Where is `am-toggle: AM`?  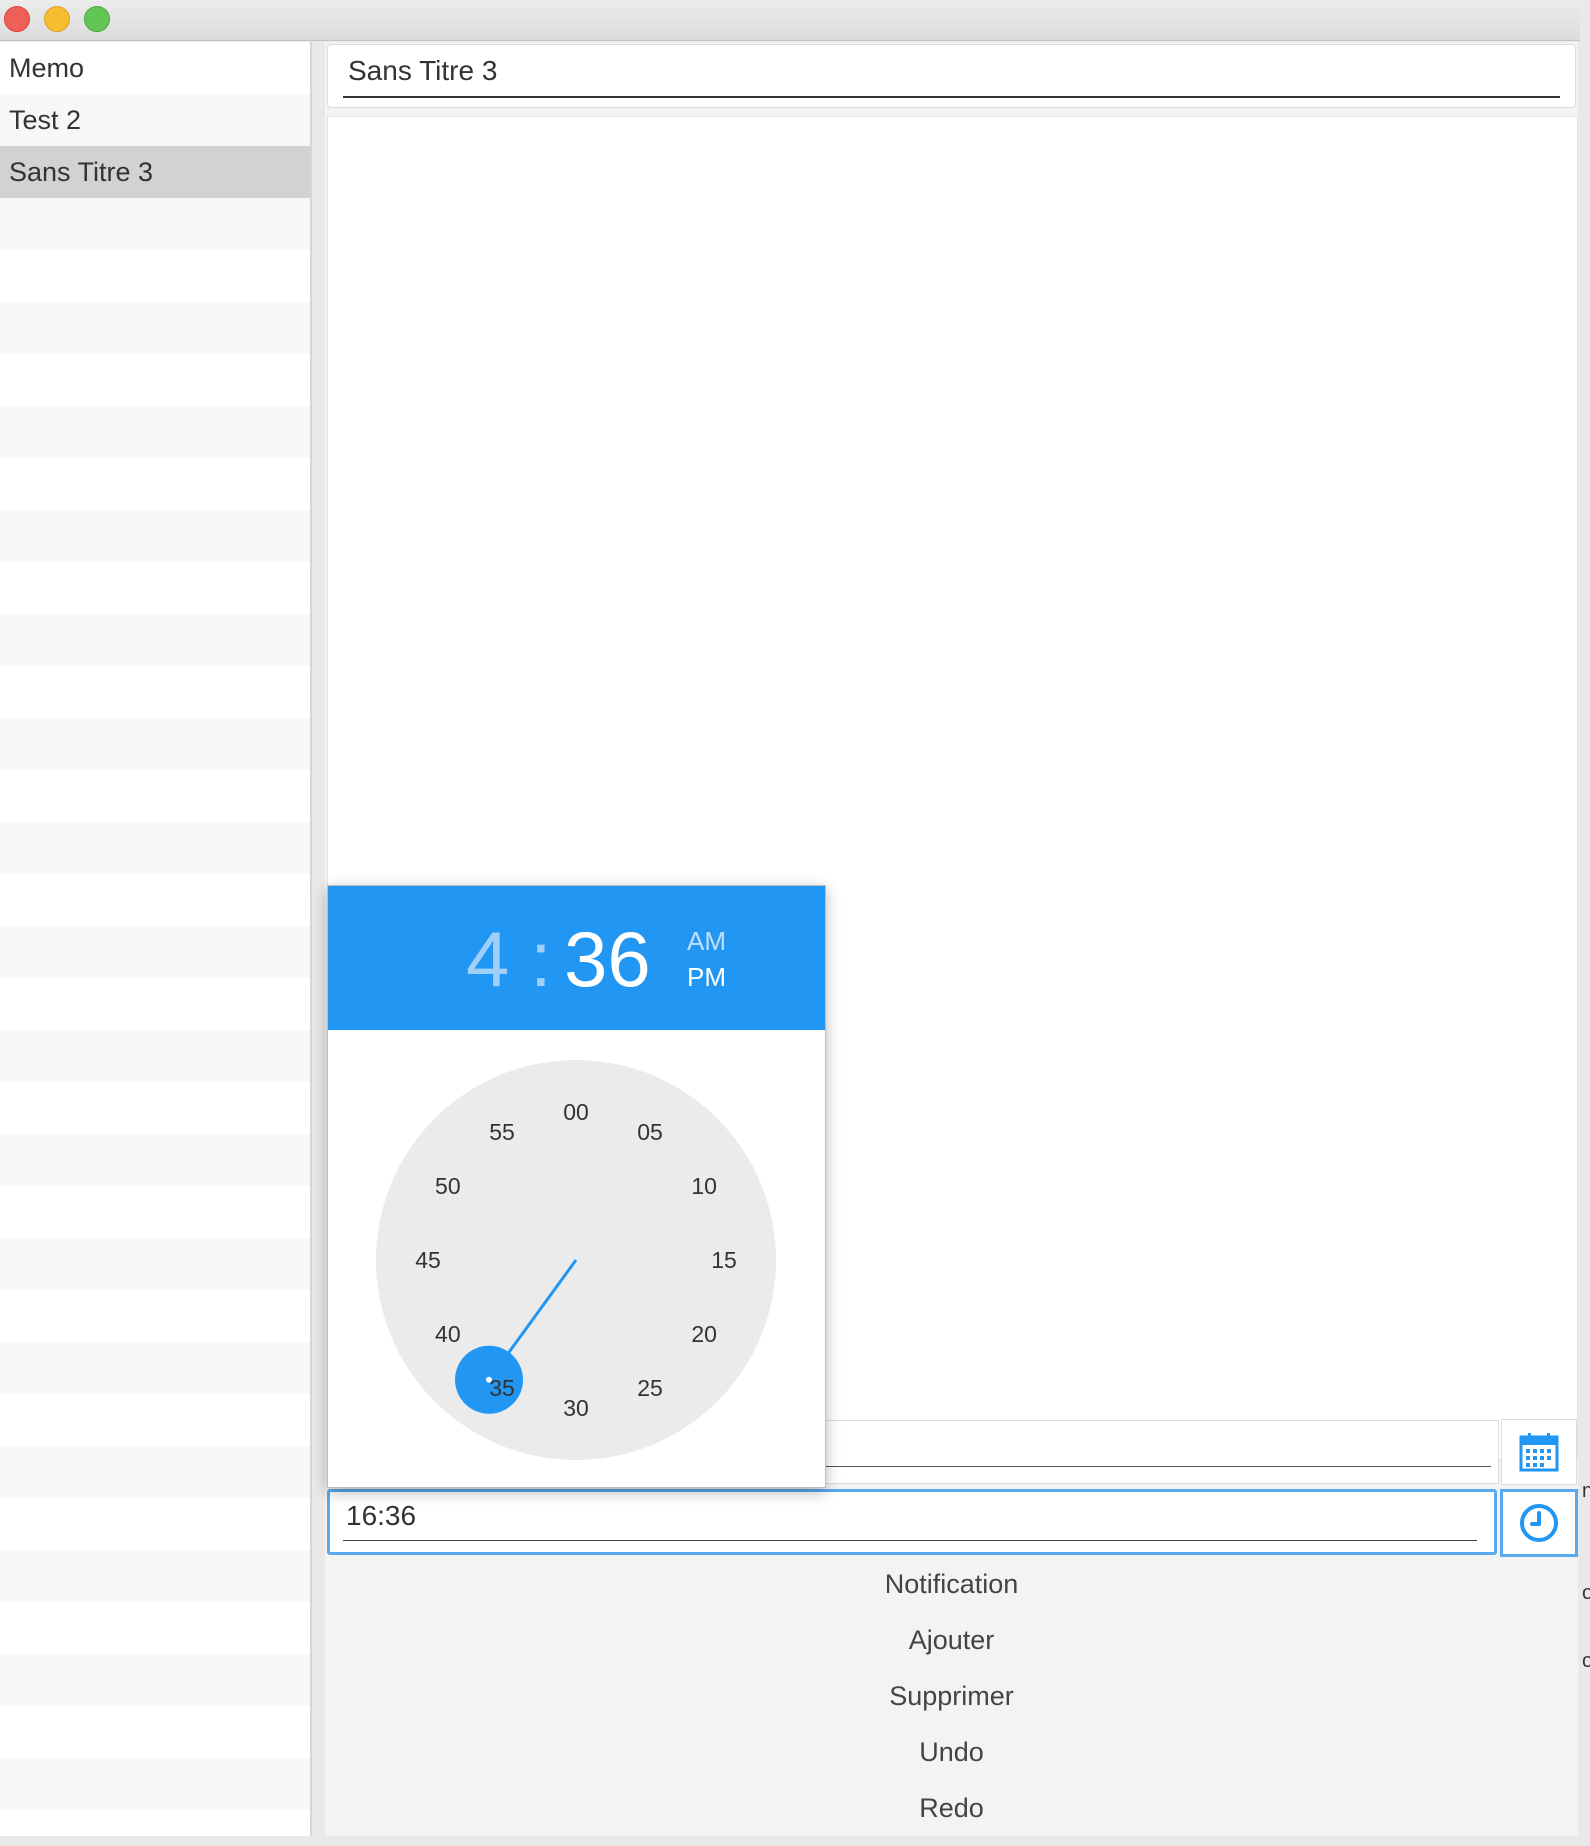 am-toggle: AM is located at coordinates (706, 941).